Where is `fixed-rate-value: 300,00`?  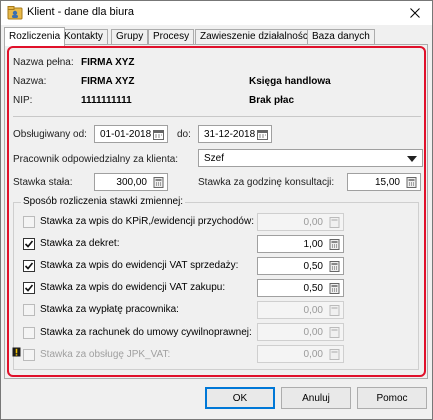 fixed-rate-value: 300,00 is located at coordinates (131, 182).